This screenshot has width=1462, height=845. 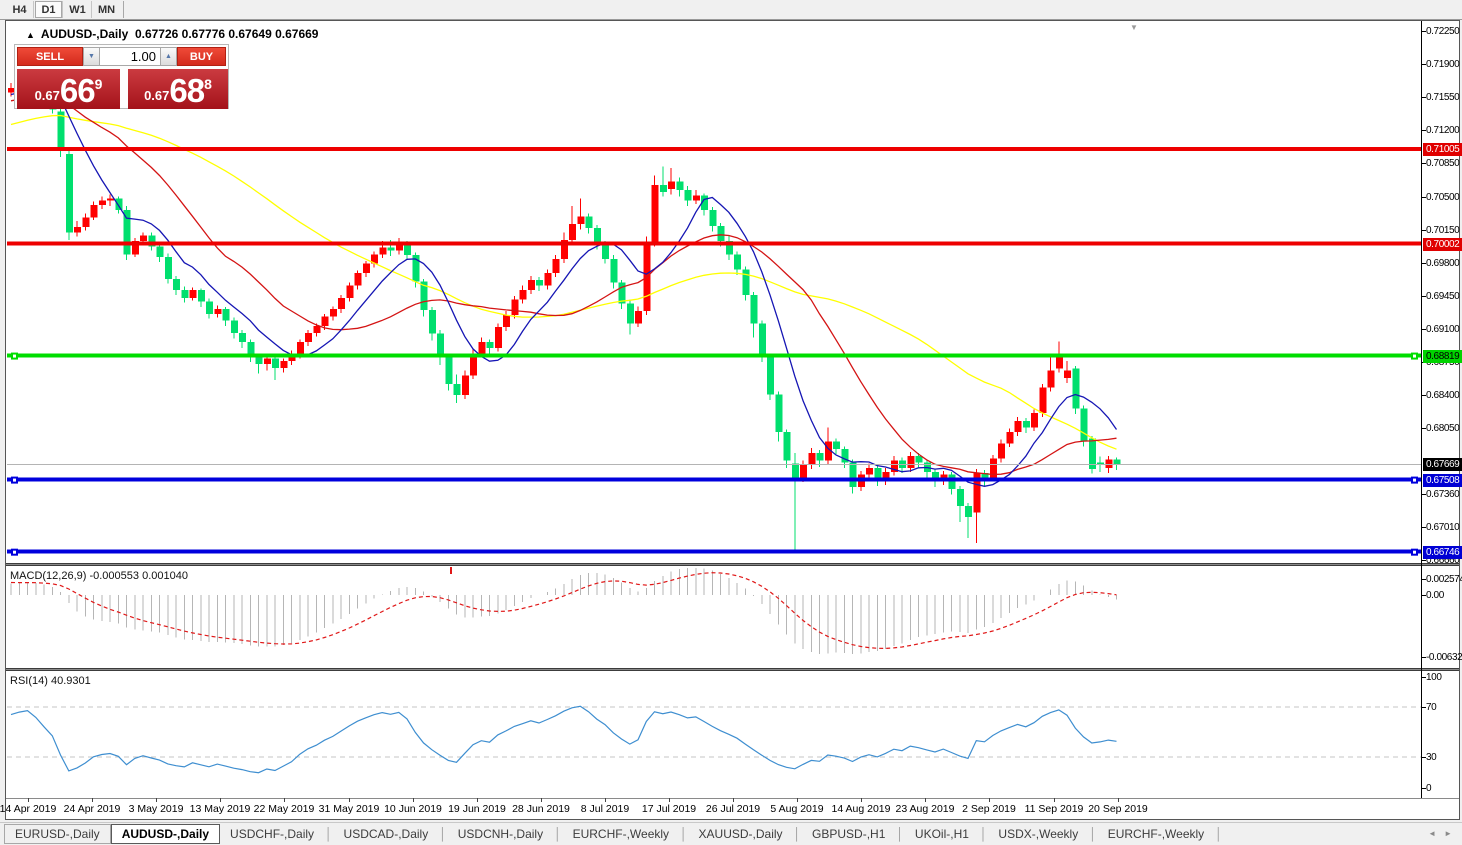 What do you see at coordinates (48, 9) in the screenshot?
I see `timeframe-button-d1: D1` at bounding box center [48, 9].